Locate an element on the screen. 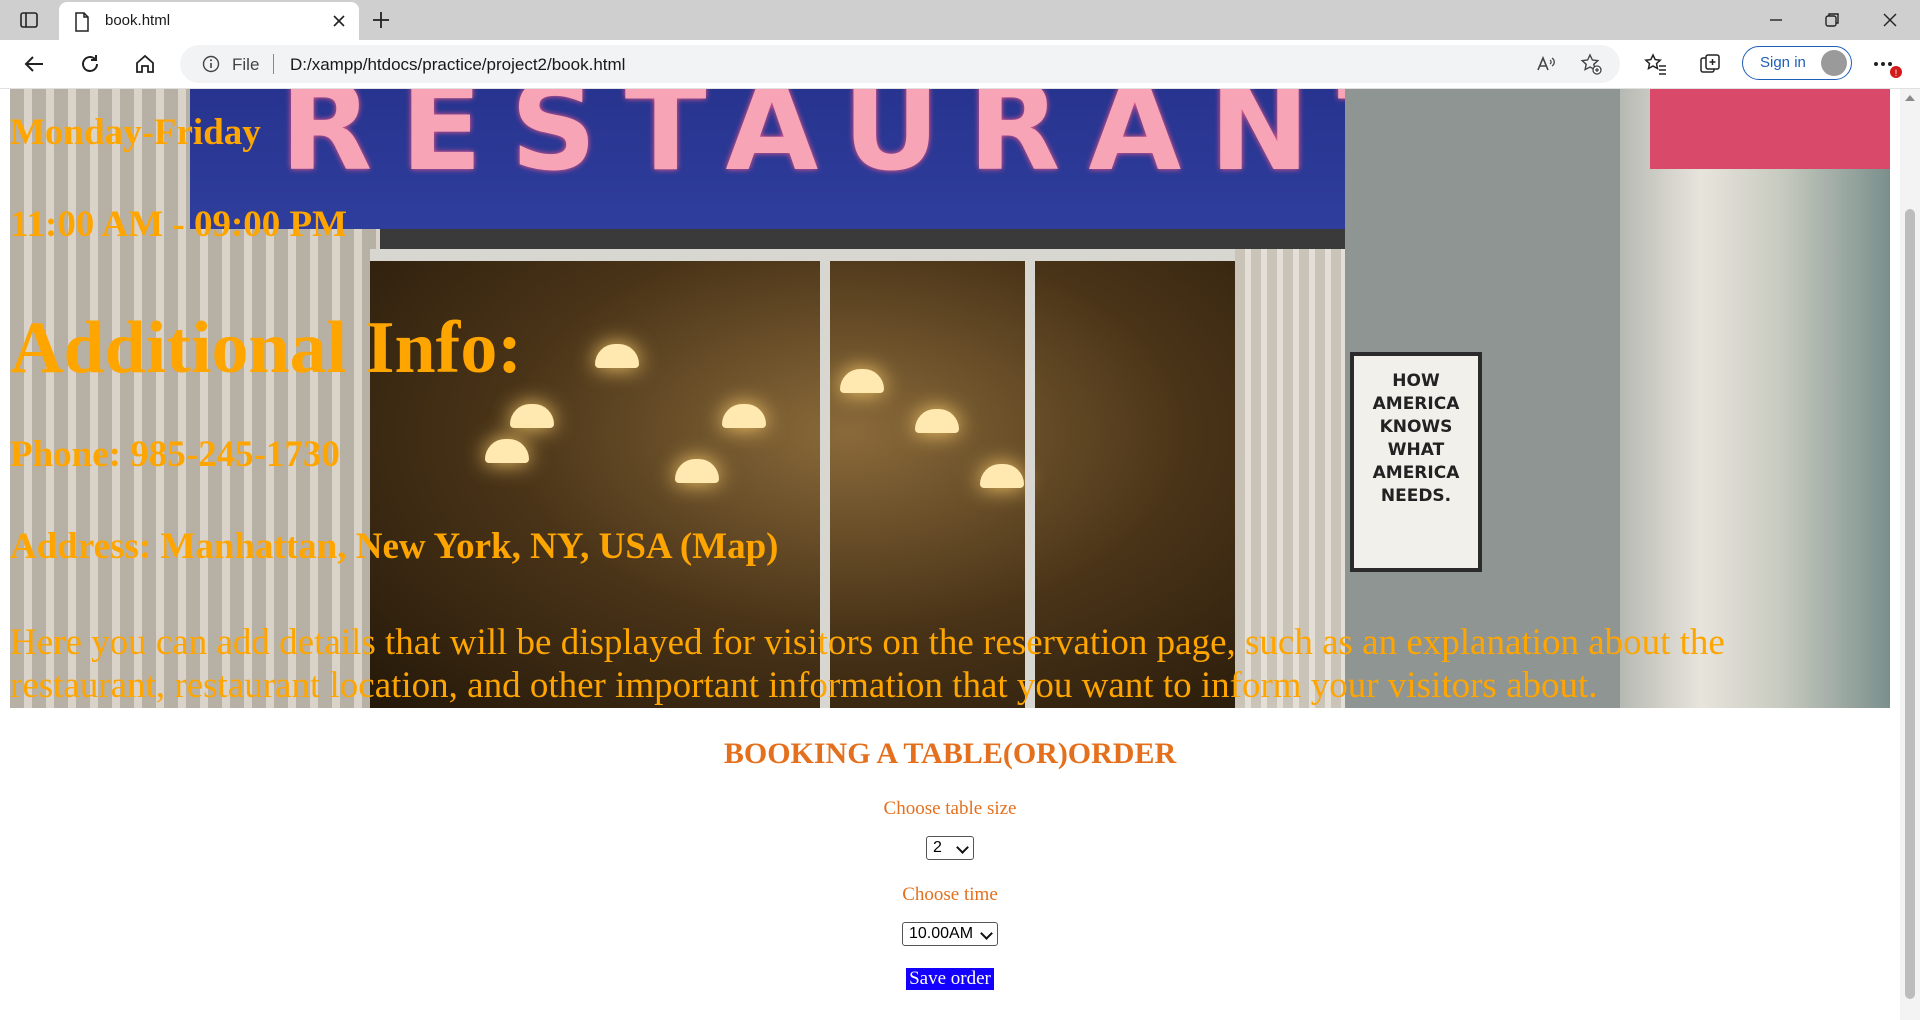 This screenshot has width=1920, height=1020. hero-photo-sign-text: RESTAURANT is located at coordinates (864, 143).